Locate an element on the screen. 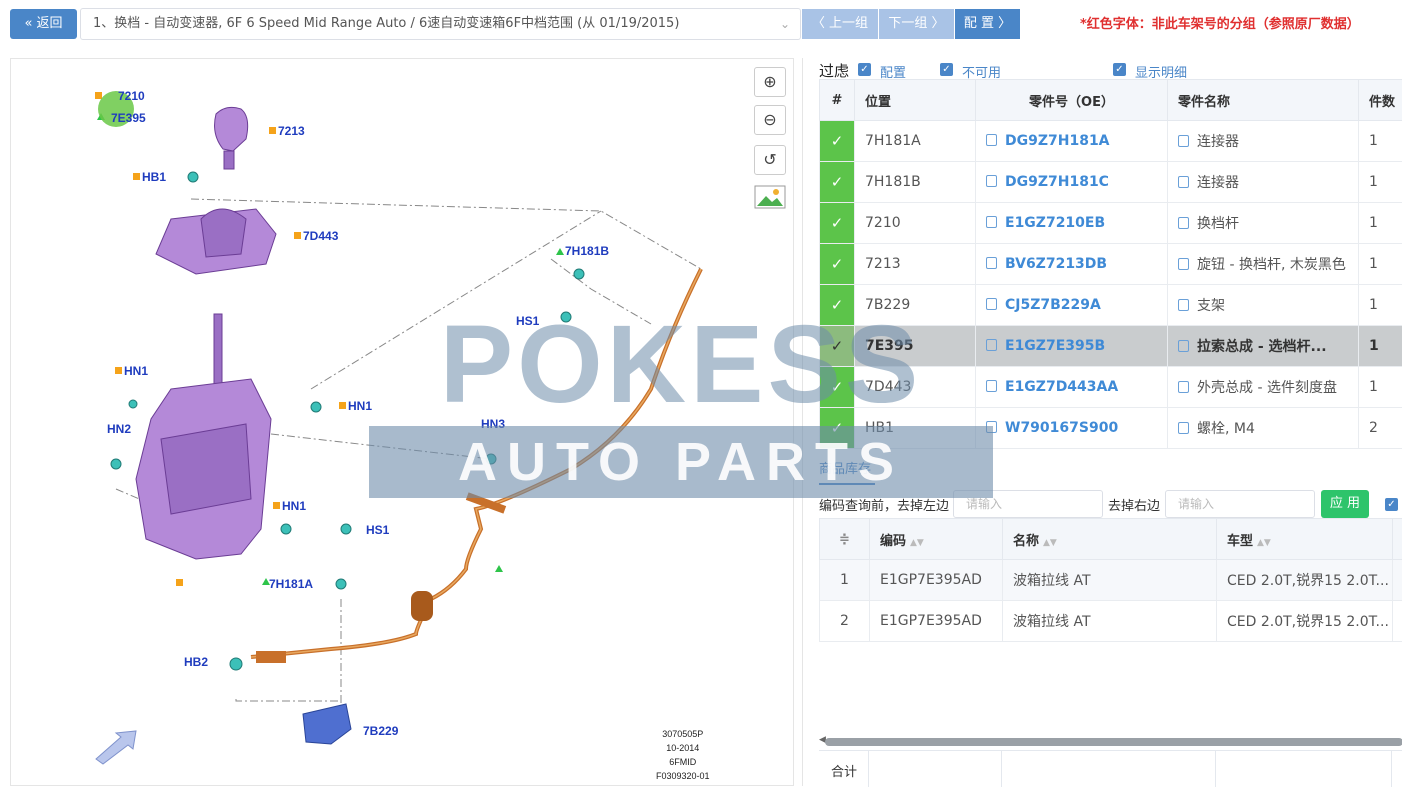 The image size is (1402, 787). part-name-cell: 换档杆 is located at coordinates (1263, 223).